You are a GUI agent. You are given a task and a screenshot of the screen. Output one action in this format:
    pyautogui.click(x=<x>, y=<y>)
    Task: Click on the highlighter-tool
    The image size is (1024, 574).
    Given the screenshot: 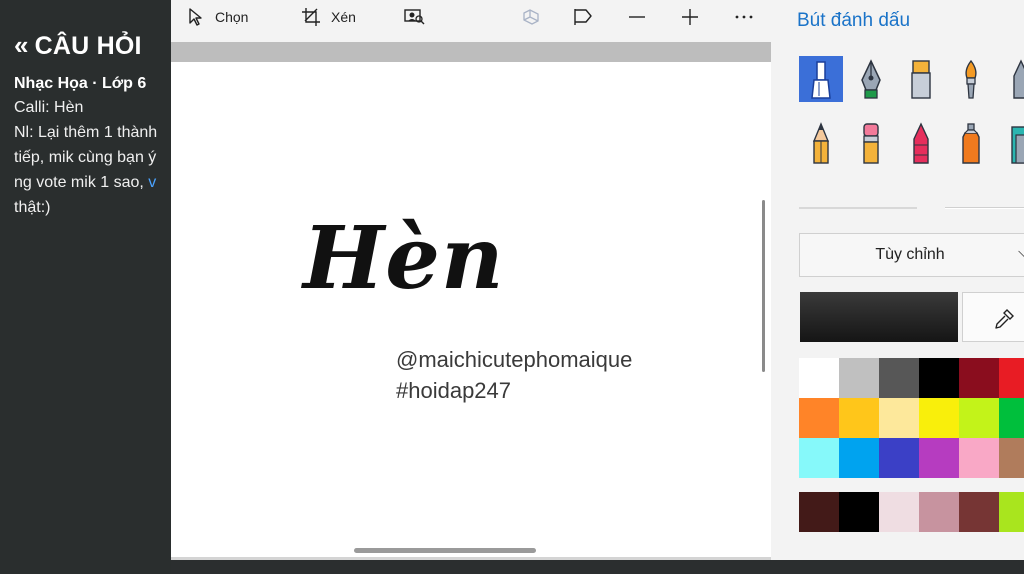 What is the action you would take?
    pyautogui.click(x=921, y=79)
    